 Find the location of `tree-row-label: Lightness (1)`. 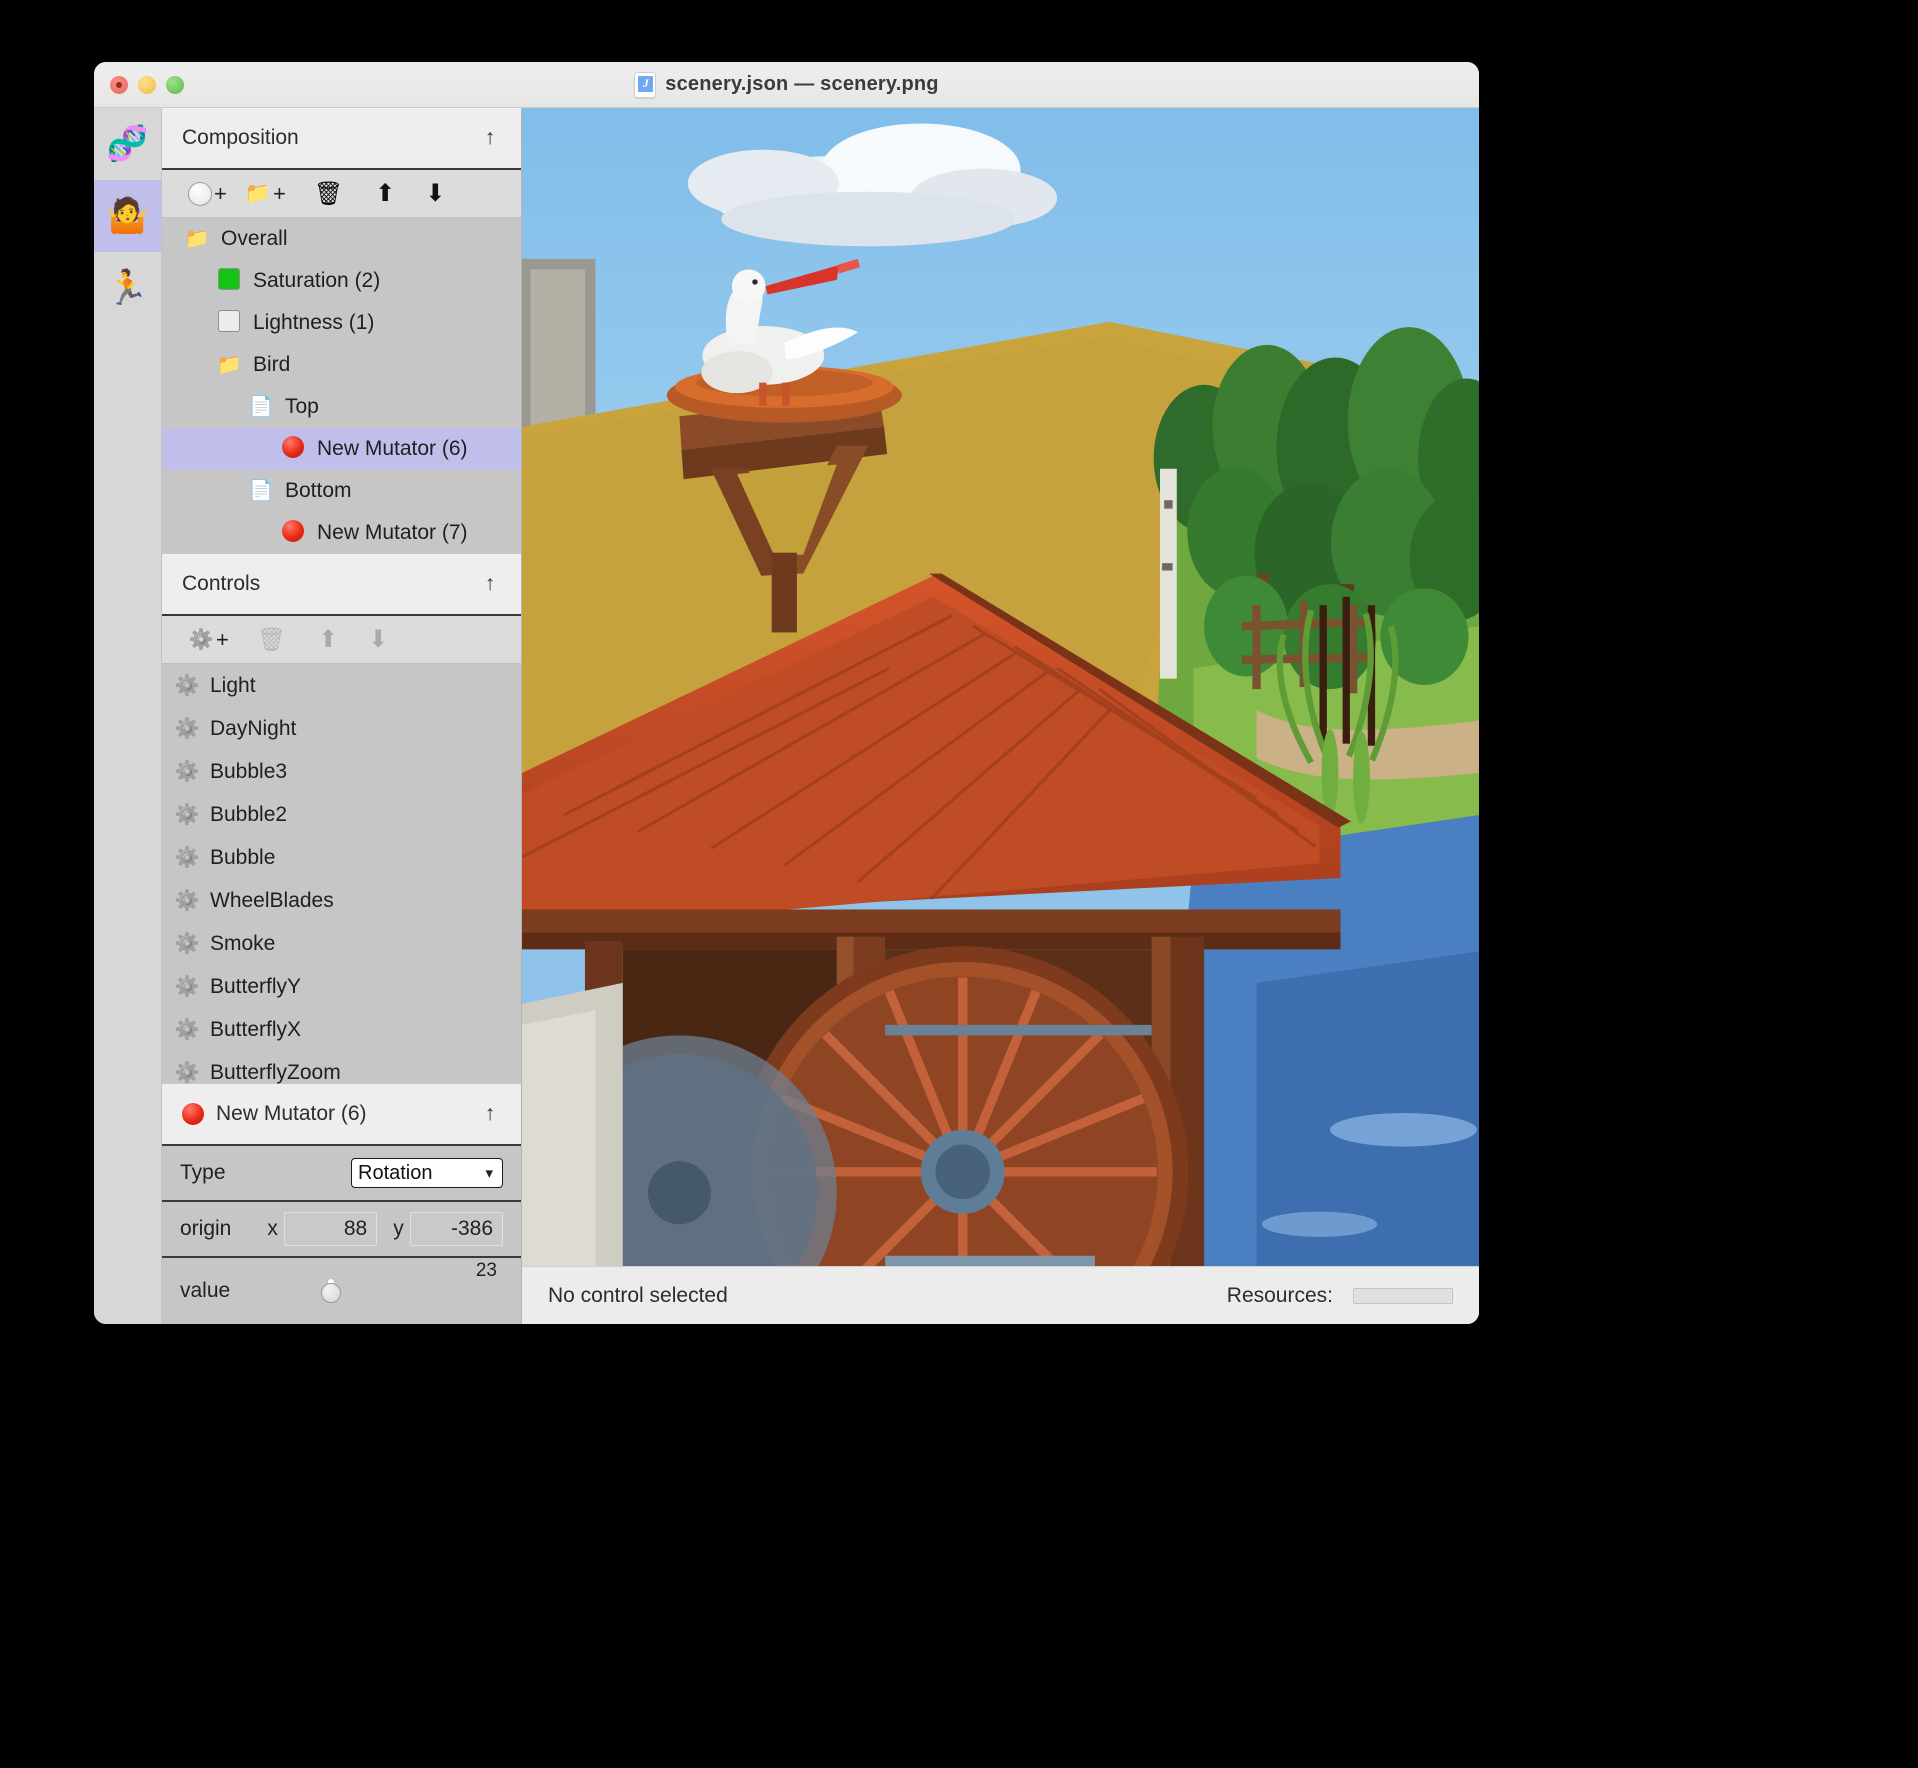

tree-row-label: Lightness (1) is located at coordinates (314, 322).